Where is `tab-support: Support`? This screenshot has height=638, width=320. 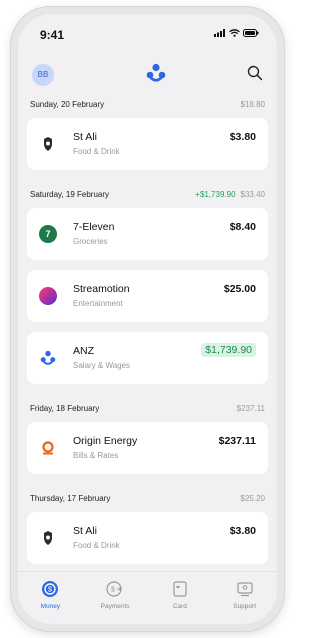 tab-support: Support is located at coordinates (244, 598).